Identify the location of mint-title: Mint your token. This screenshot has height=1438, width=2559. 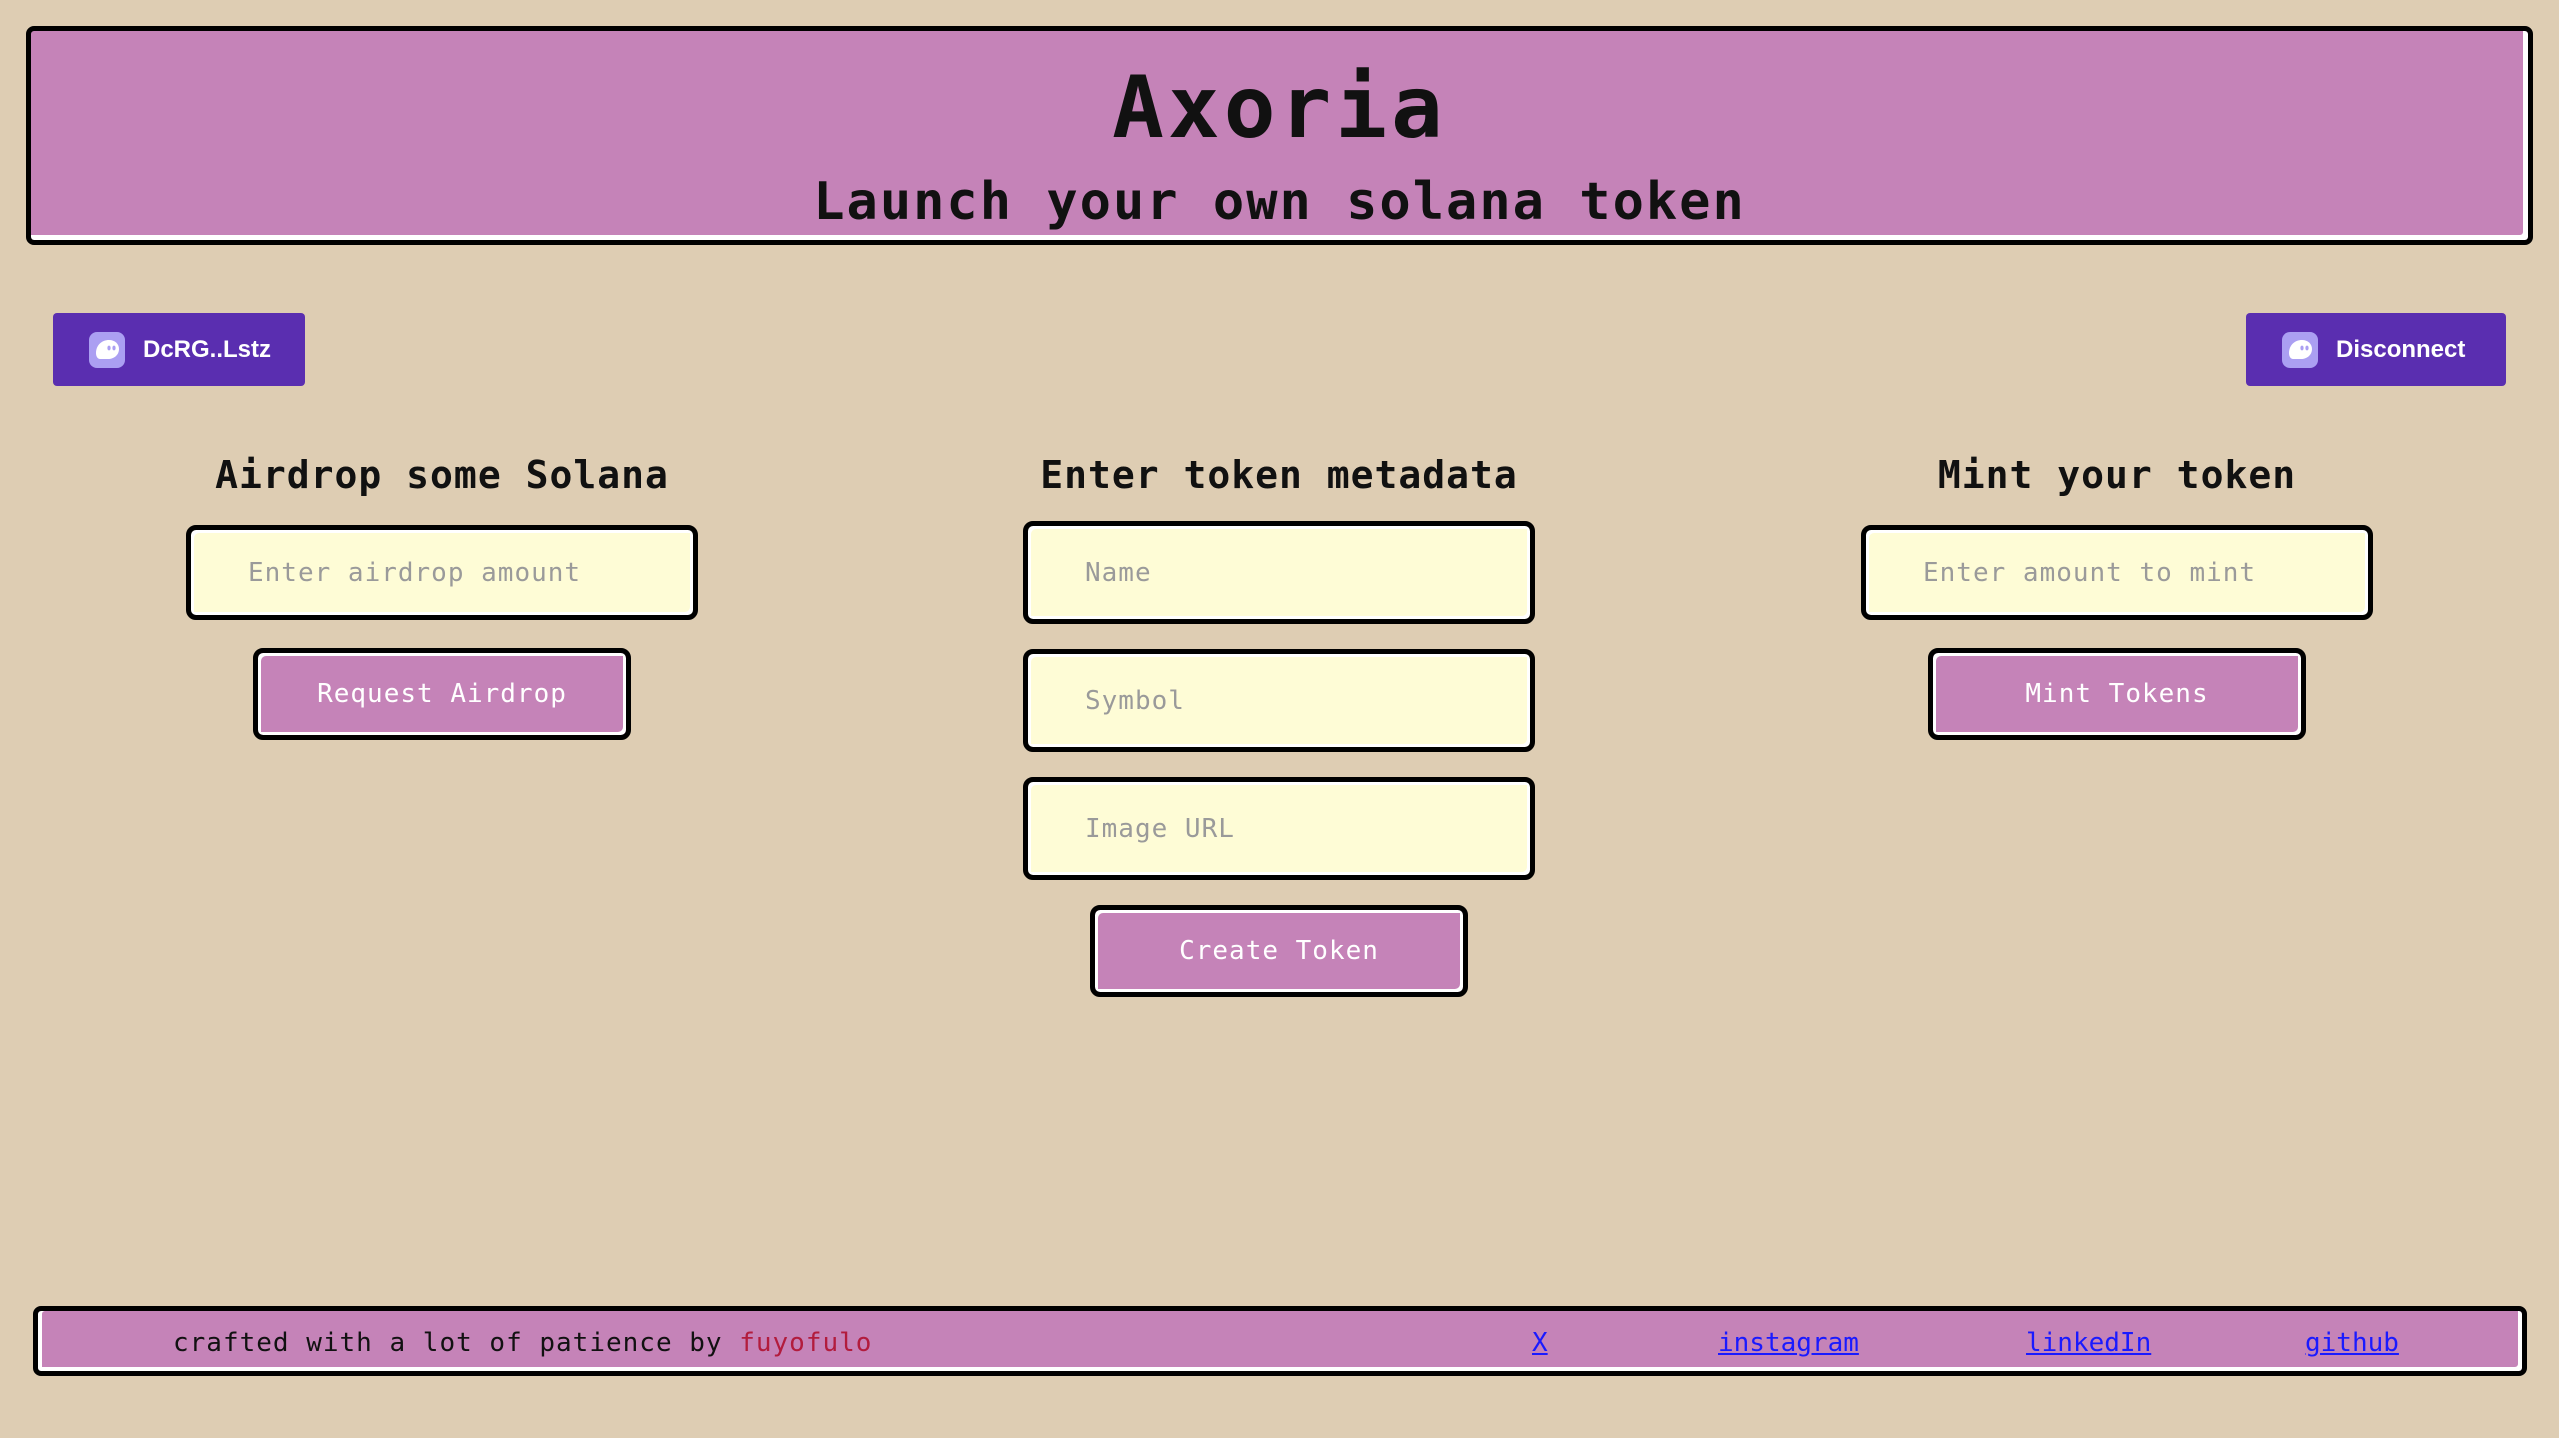
(2117, 475).